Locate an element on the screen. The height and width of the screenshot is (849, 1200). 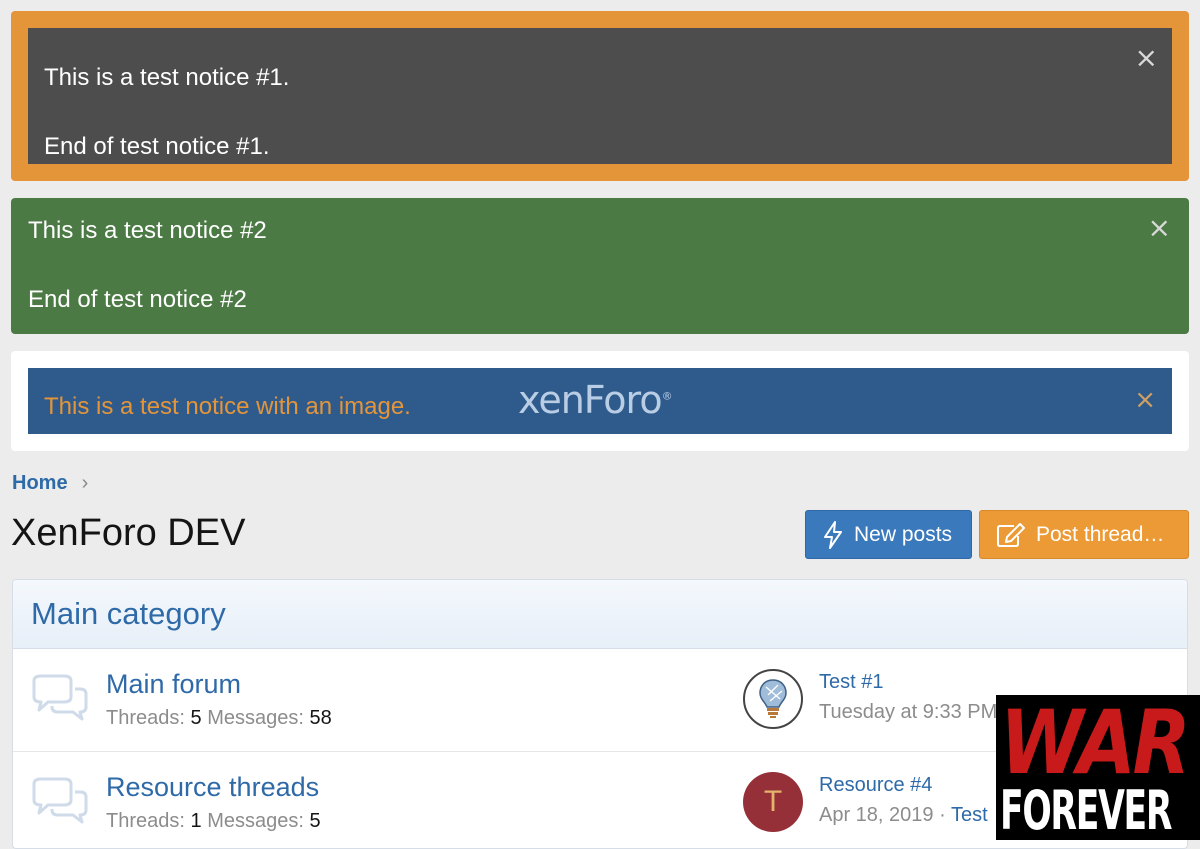
chevron-right-icon: › is located at coordinates (85, 483).